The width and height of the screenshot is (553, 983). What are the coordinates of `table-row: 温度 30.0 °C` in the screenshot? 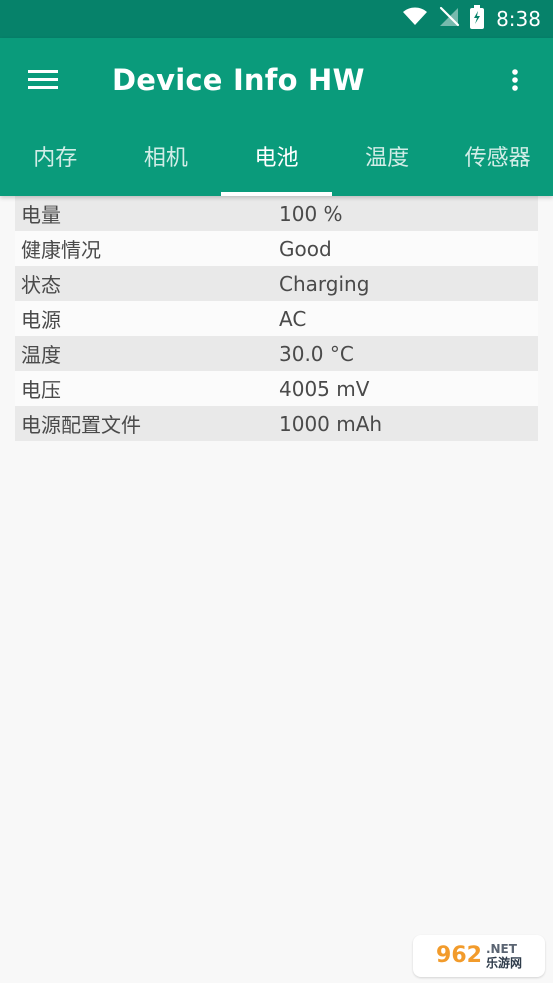 It's located at (276, 353).